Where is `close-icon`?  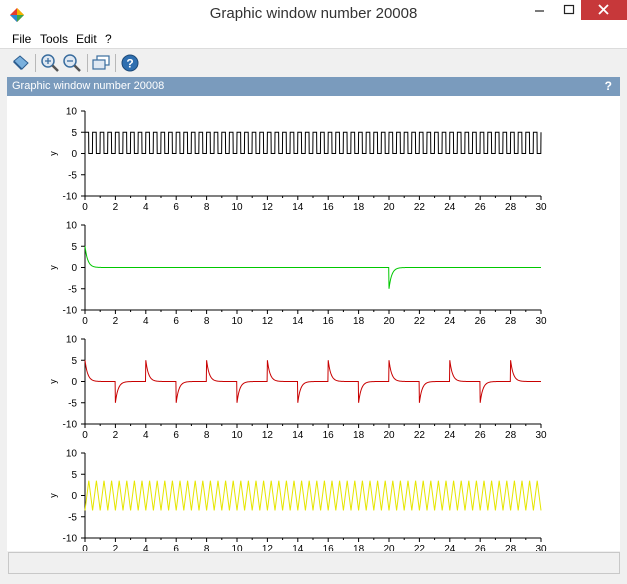
close-icon is located at coordinates (603, 9).